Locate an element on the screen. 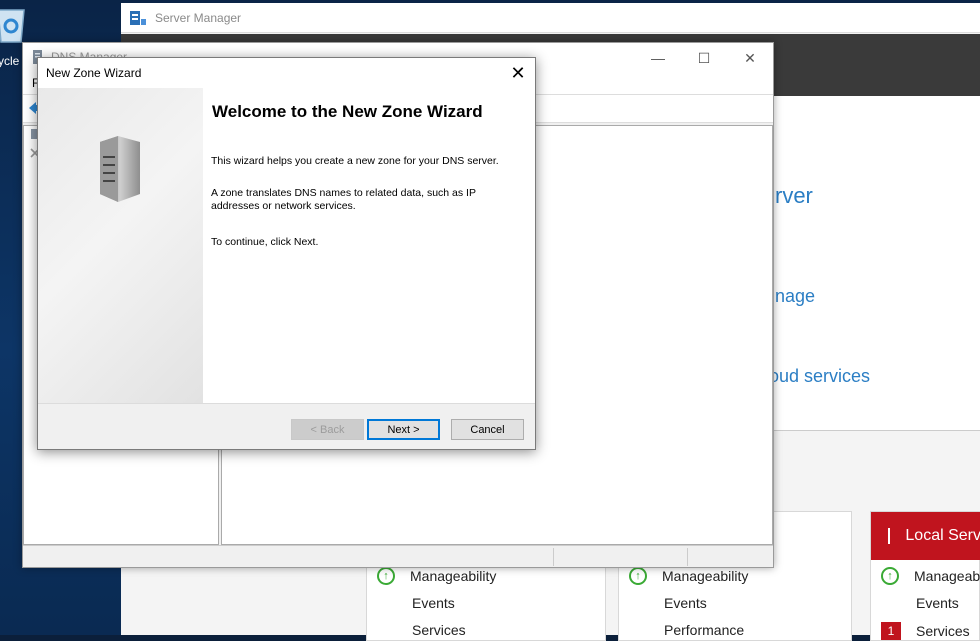  dns-status-bar is located at coordinates (398, 556).